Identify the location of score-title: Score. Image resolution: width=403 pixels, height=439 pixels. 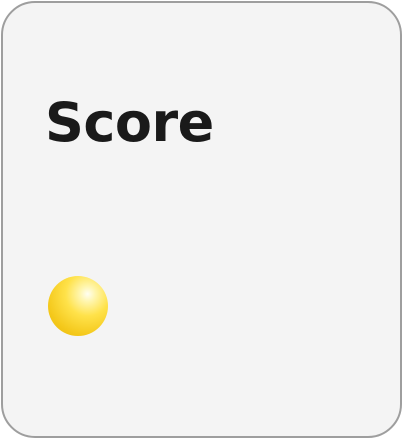
(129, 122).